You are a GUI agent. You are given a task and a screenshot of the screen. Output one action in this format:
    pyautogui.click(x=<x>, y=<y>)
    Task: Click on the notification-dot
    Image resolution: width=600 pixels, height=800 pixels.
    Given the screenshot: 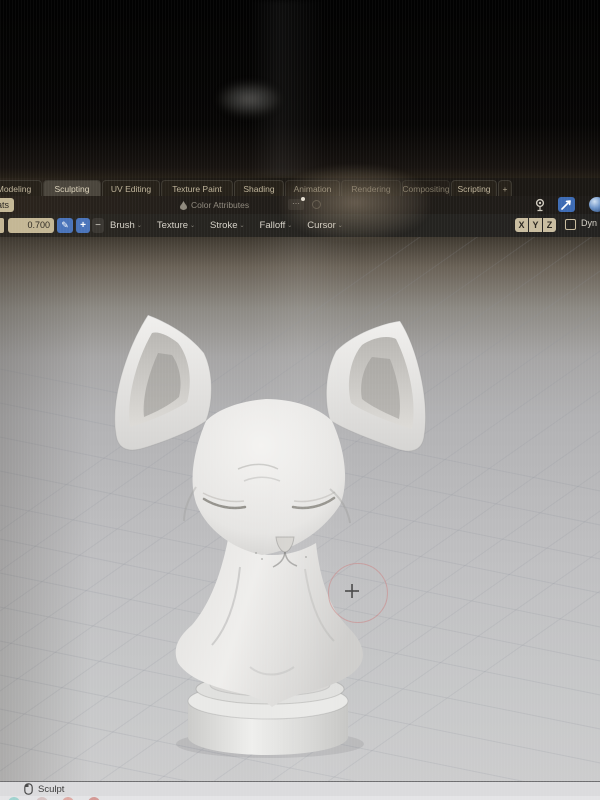 What is the action you would take?
    pyautogui.click(x=303, y=199)
    